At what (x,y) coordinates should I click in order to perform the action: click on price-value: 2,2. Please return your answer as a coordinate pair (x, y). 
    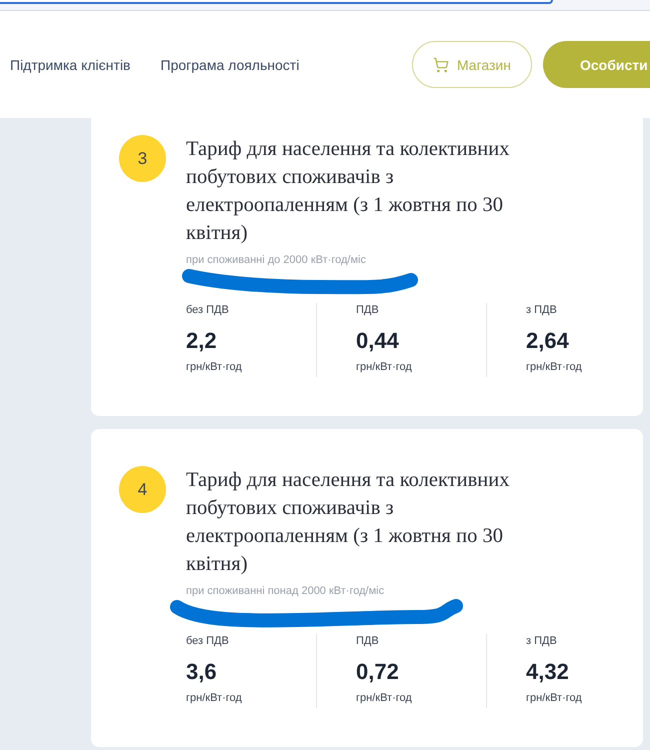
    Looking at the image, I should click on (201, 341).